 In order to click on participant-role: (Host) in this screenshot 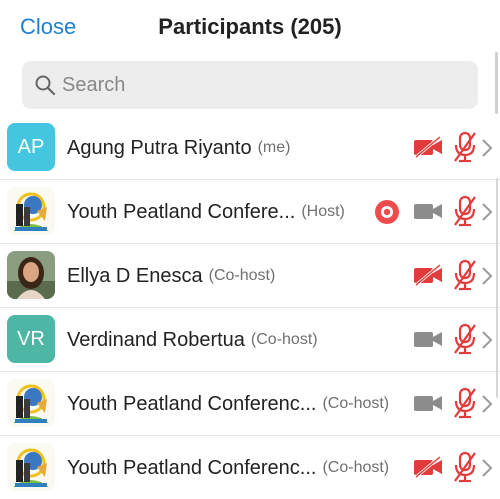, I will do `click(323, 211)`.